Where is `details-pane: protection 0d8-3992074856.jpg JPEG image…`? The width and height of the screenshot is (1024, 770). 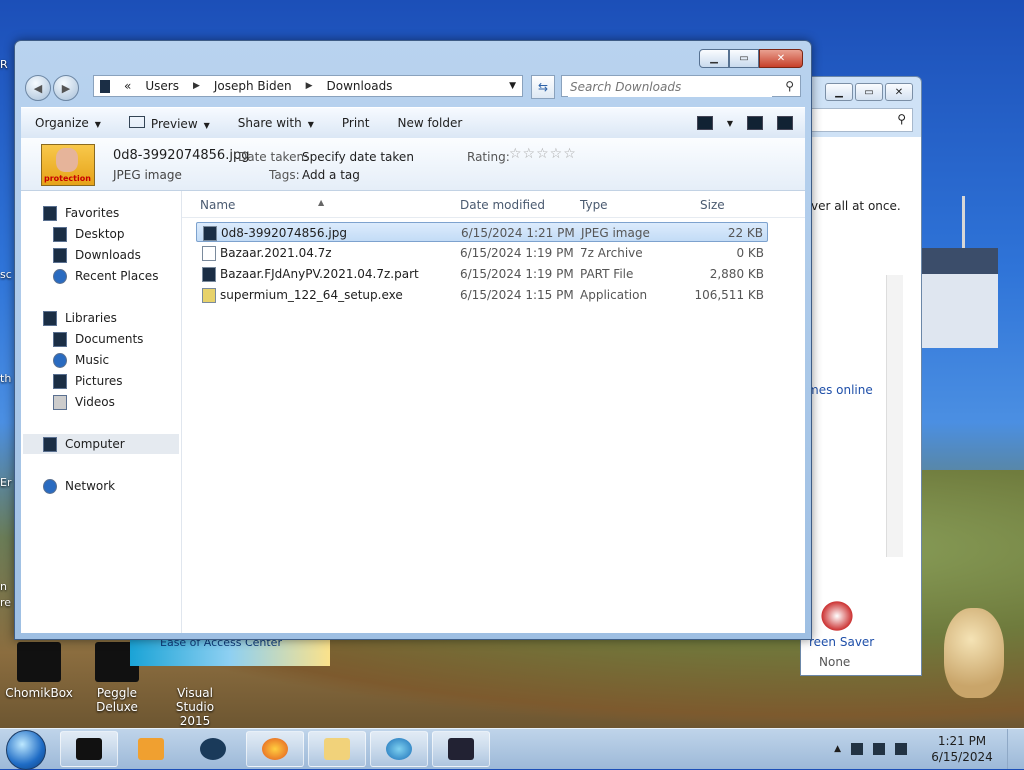
details-pane: protection 0d8-3992074856.jpg JPEG image… is located at coordinates (413, 164).